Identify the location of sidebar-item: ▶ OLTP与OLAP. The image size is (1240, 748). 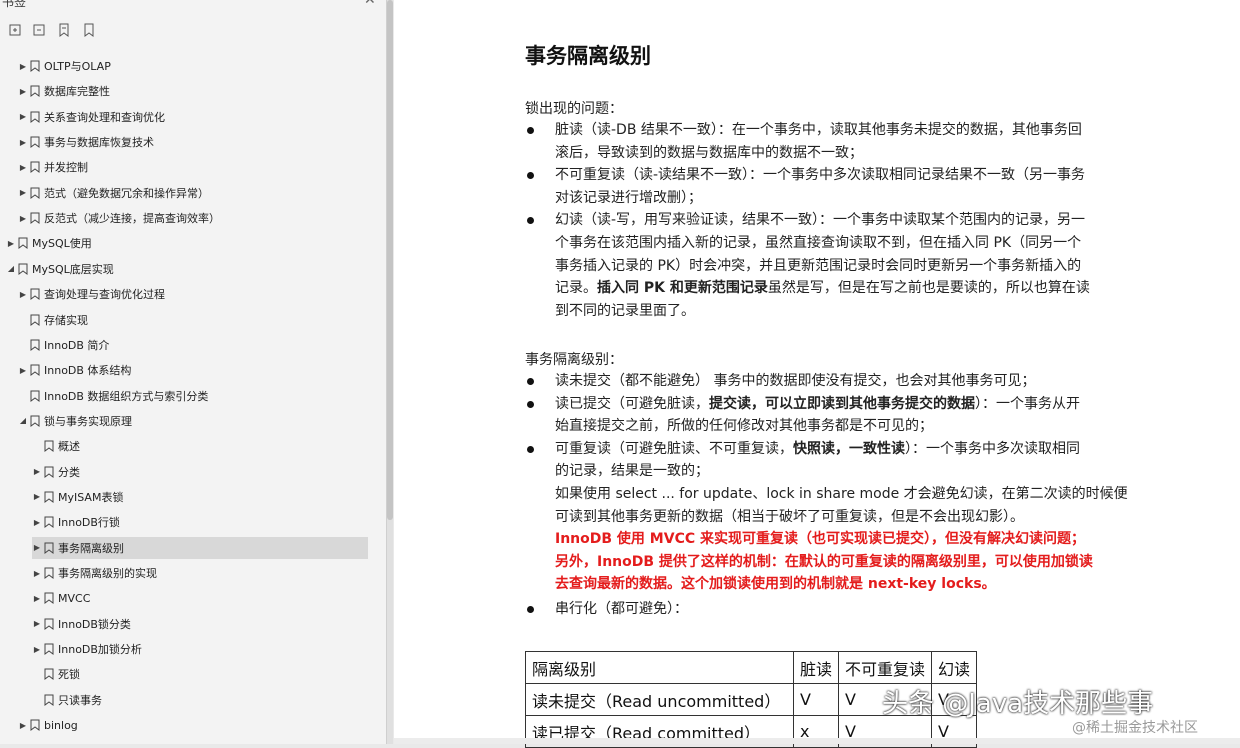
(64, 66).